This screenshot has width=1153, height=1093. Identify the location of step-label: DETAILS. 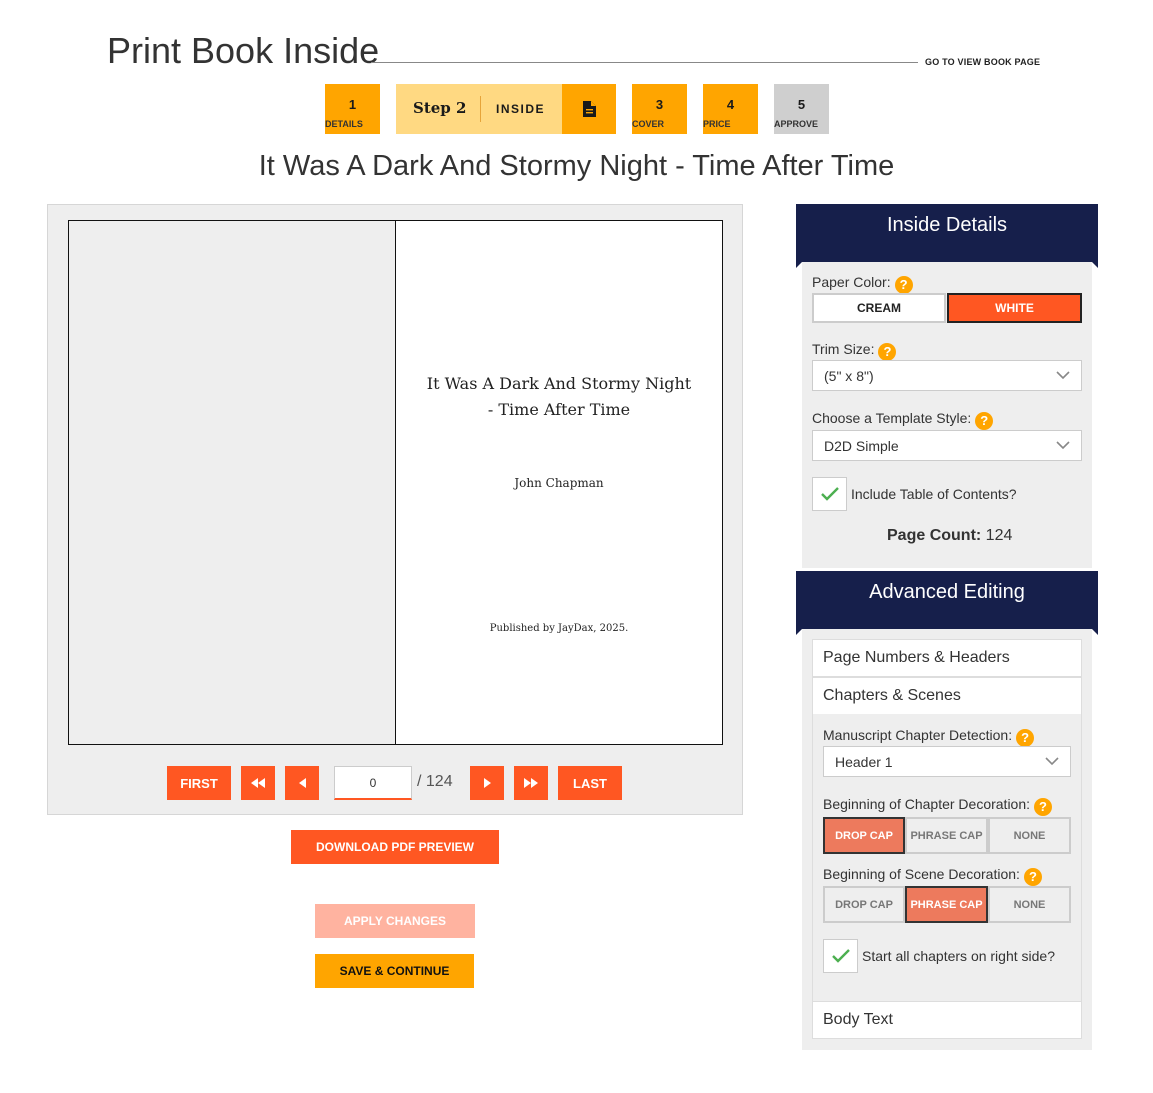
(344, 124).